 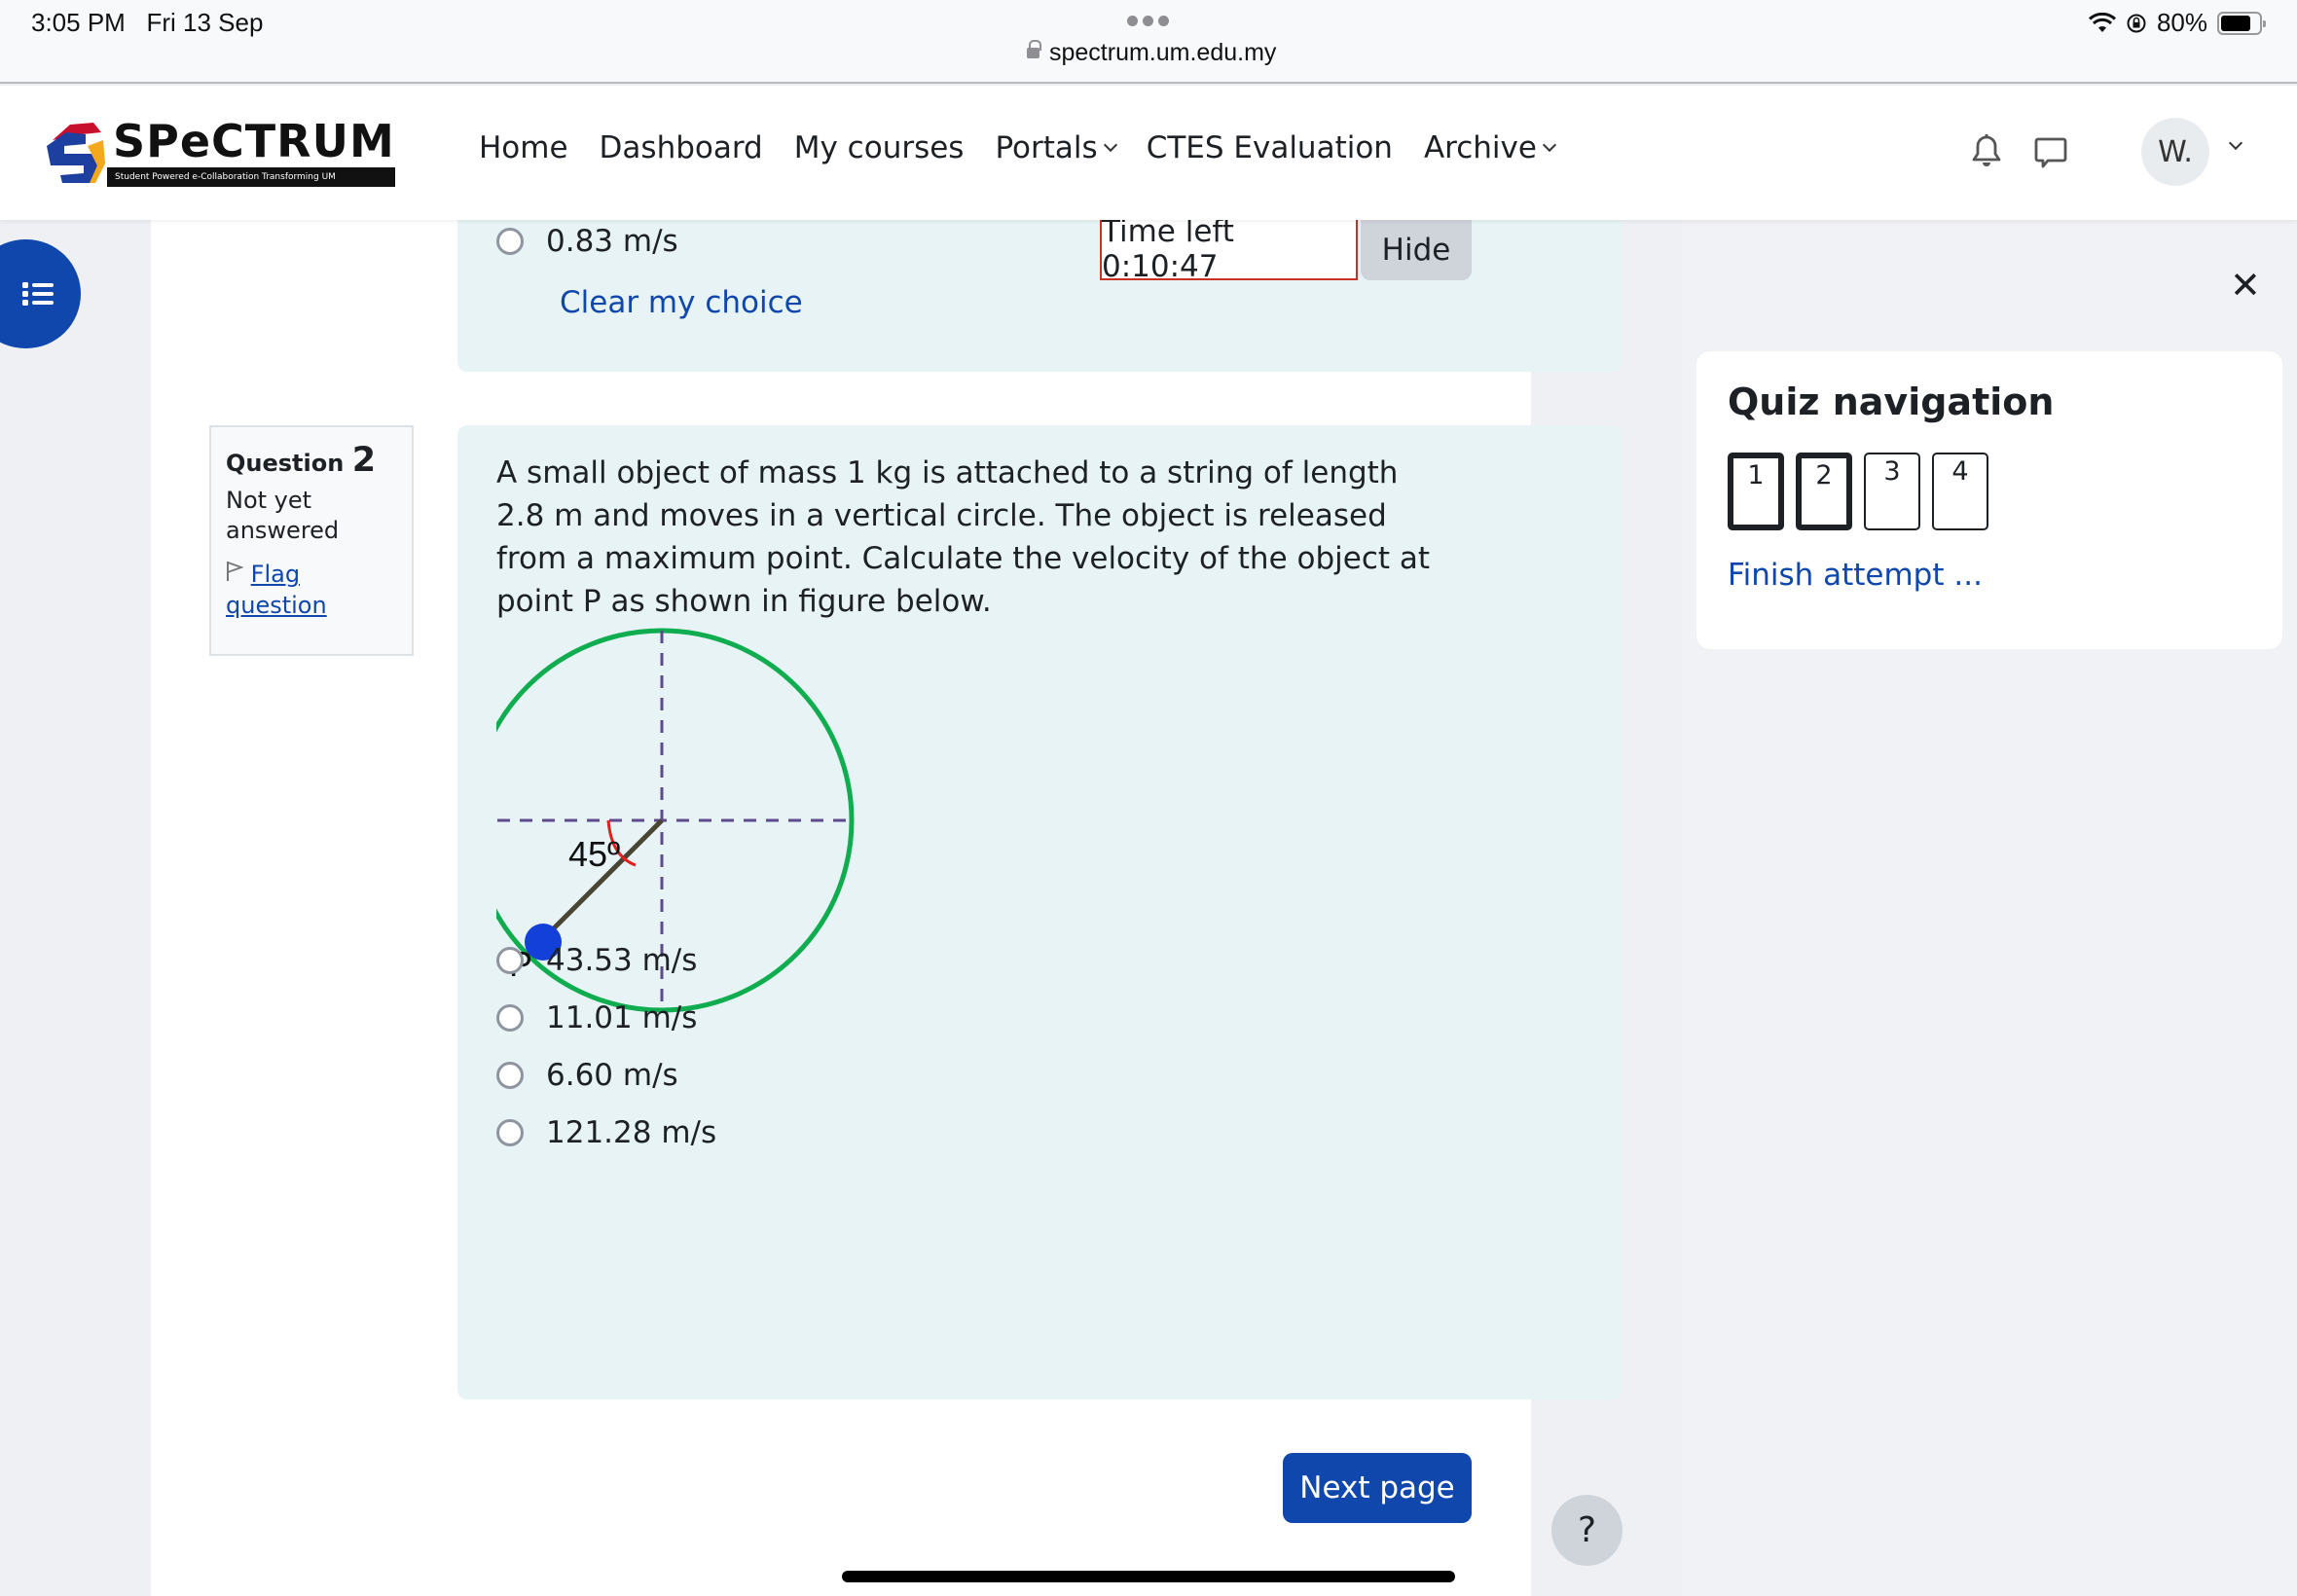 I want to click on wifi-icon, so click(x=2102, y=22).